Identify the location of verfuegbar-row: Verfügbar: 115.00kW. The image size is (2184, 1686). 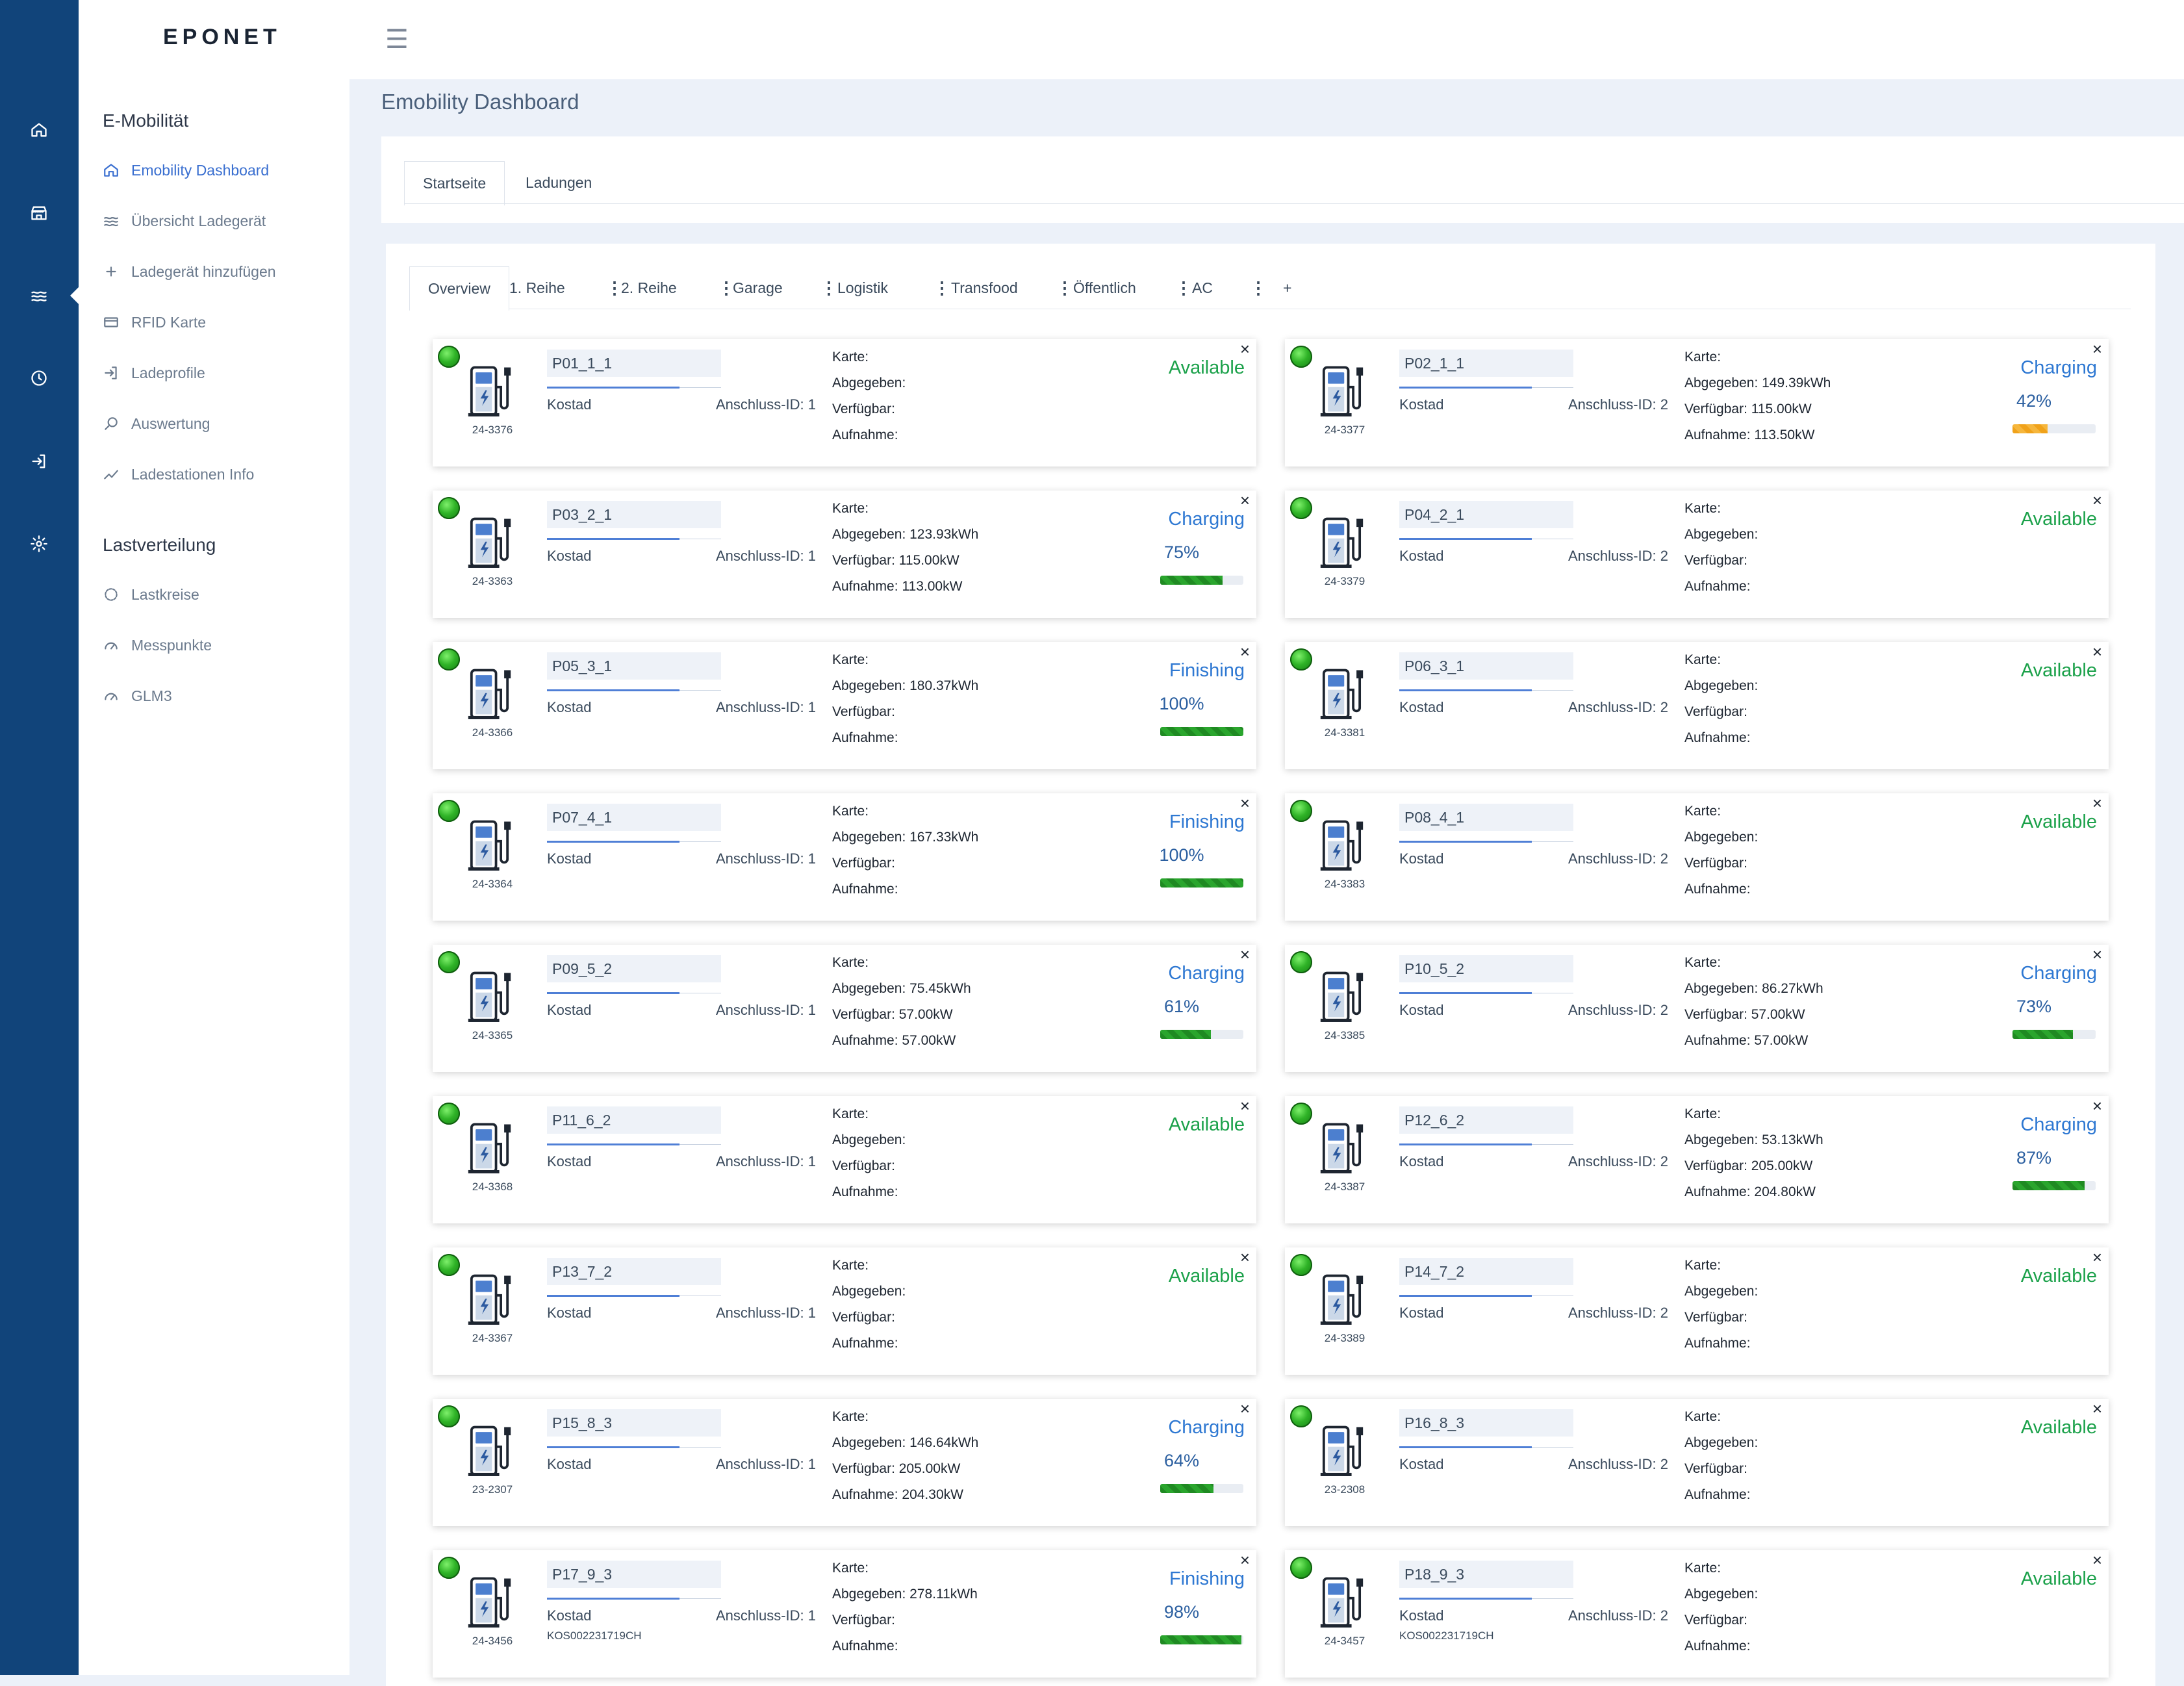
(895, 560).